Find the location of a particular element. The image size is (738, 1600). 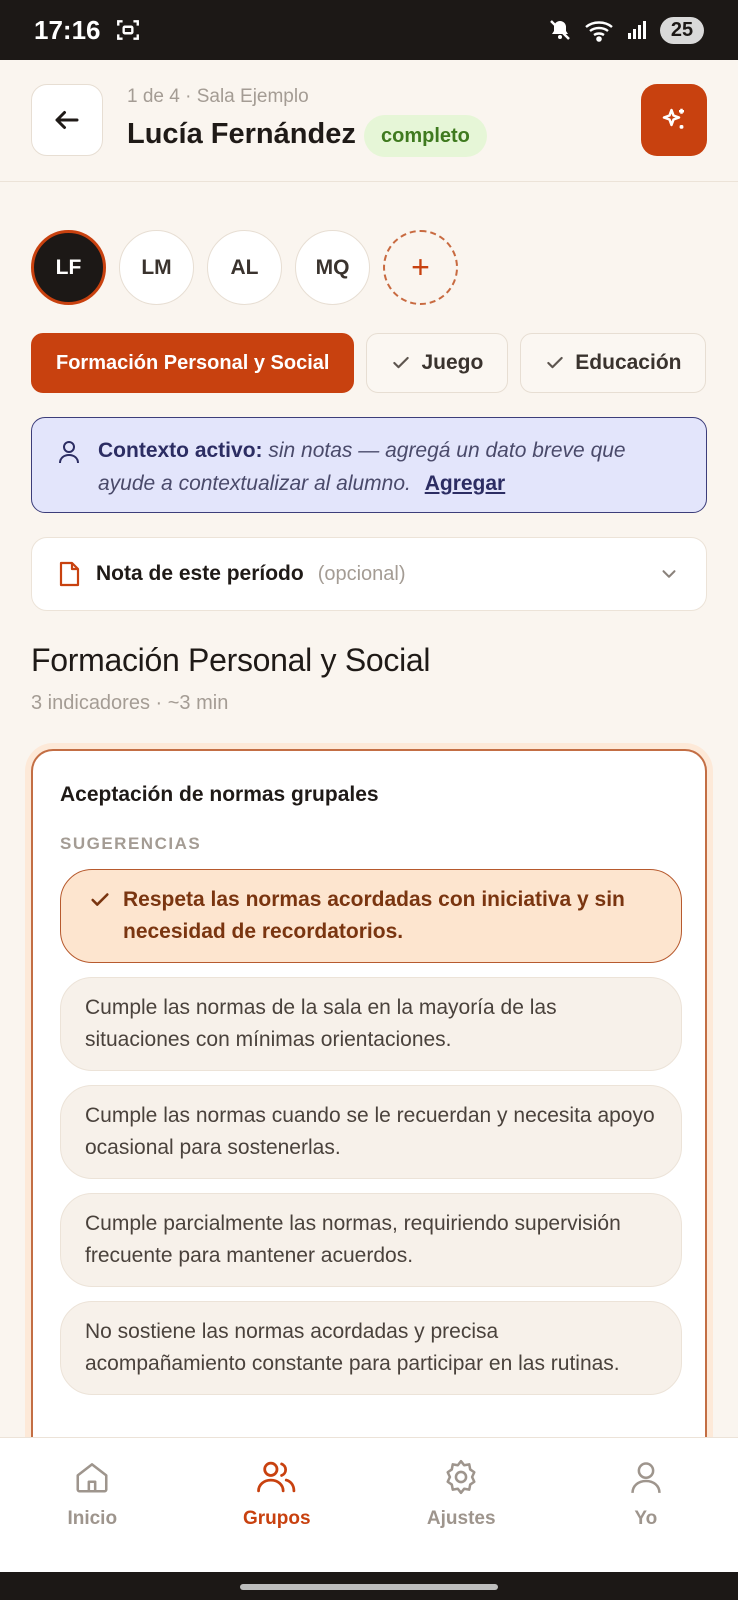

suggestions-label: SUGERENCIAS is located at coordinates (131, 843).